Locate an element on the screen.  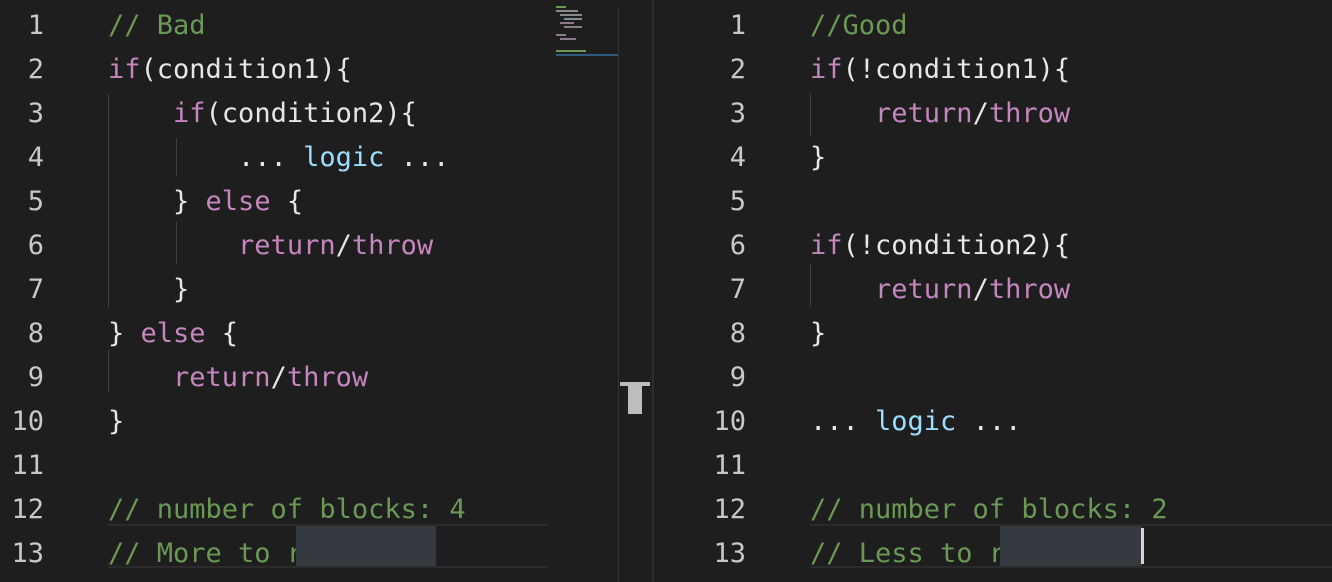
code-line: 3 if(condition2){ is located at coordinates (309, 114).